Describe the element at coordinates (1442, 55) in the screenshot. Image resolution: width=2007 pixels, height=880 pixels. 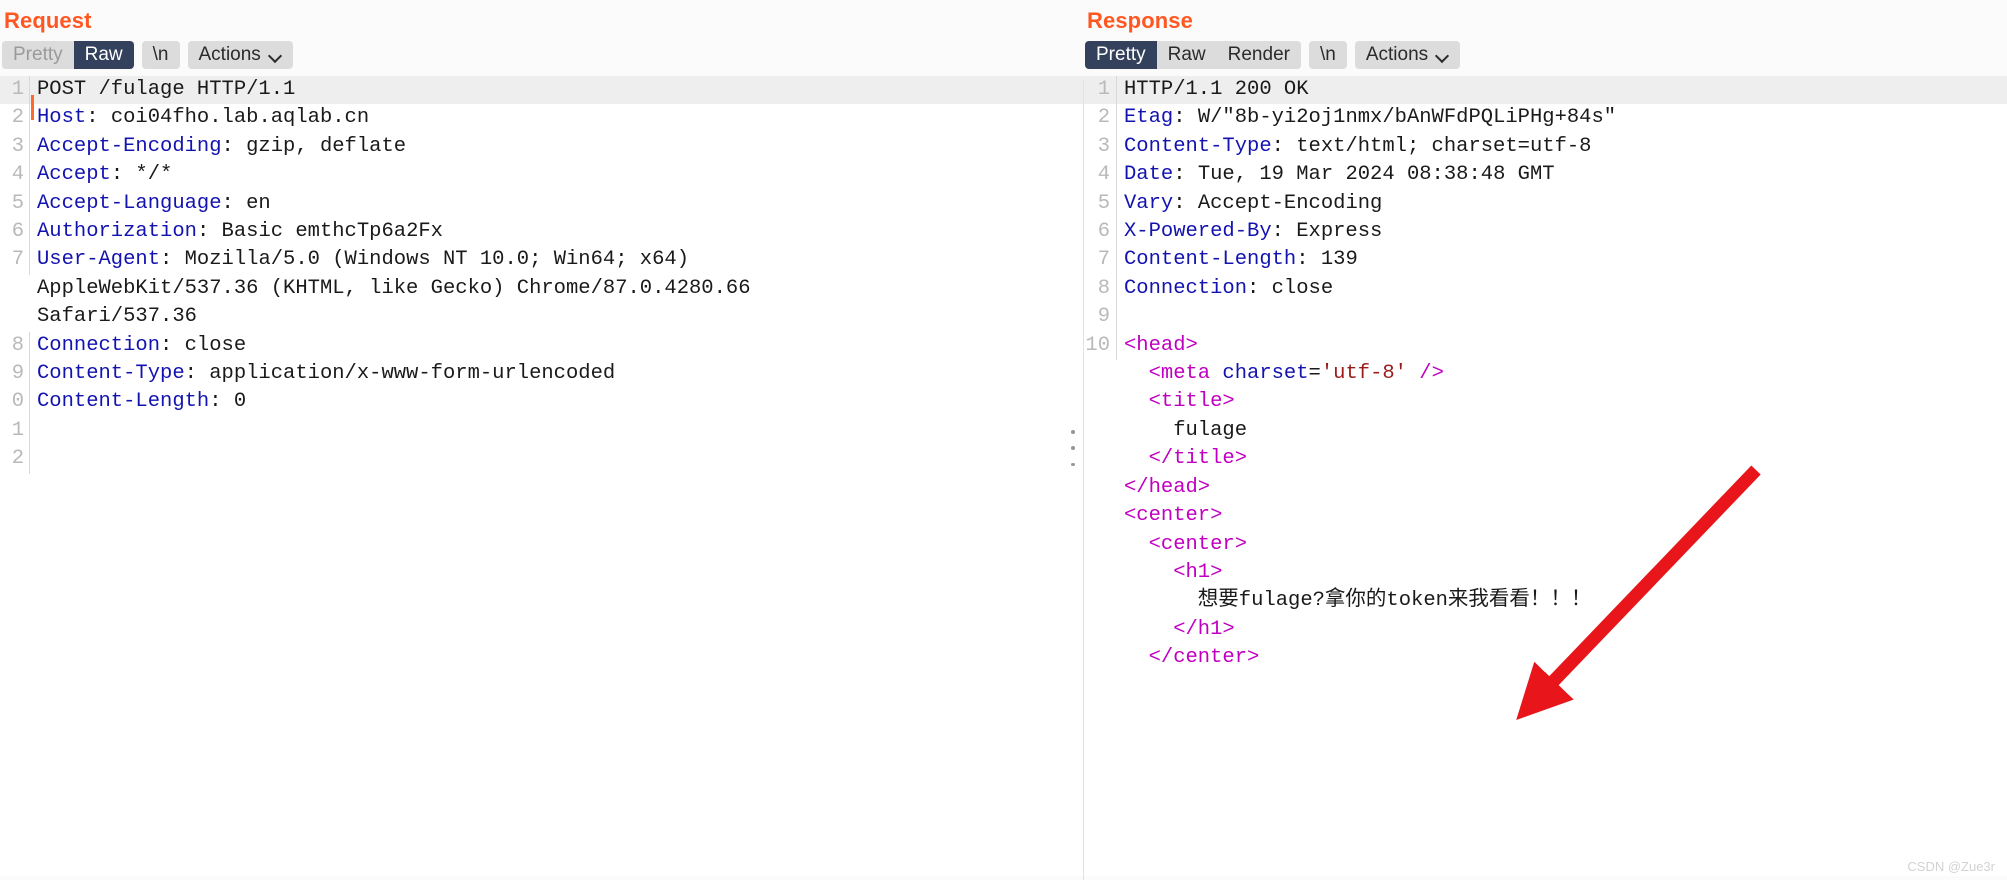
I see `chevron-down-icon` at that location.